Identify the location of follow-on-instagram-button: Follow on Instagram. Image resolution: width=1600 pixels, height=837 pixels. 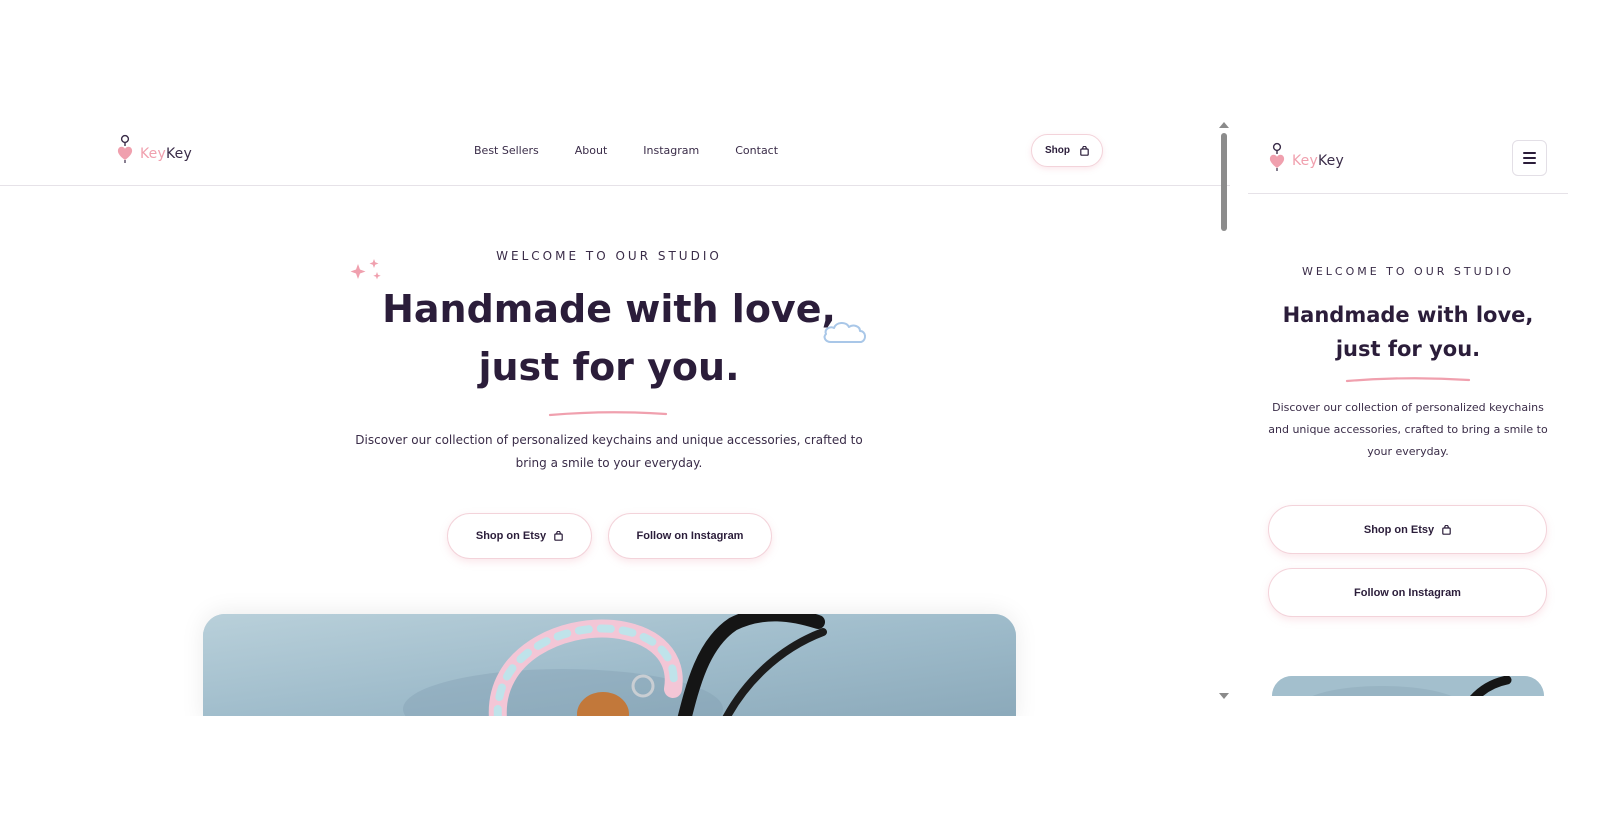
(690, 536).